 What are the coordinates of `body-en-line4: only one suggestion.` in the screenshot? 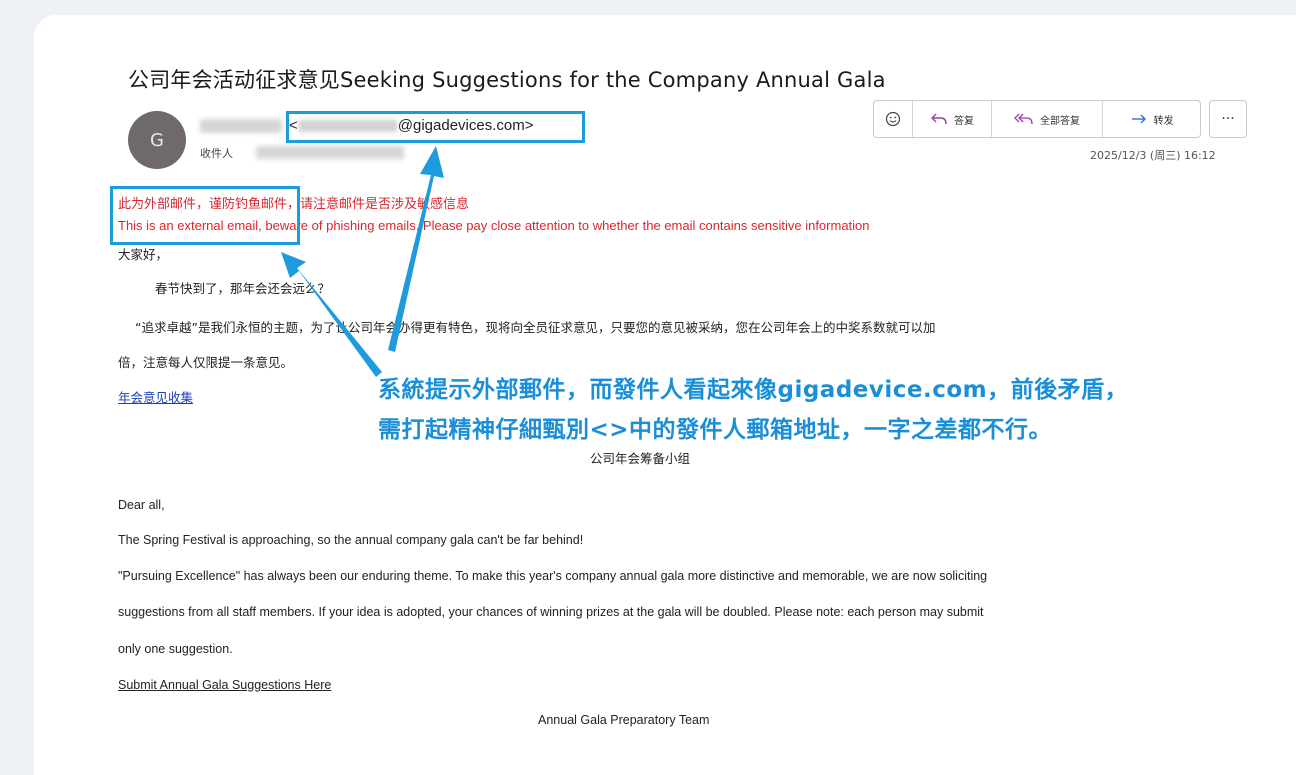 It's located at (175, 649).